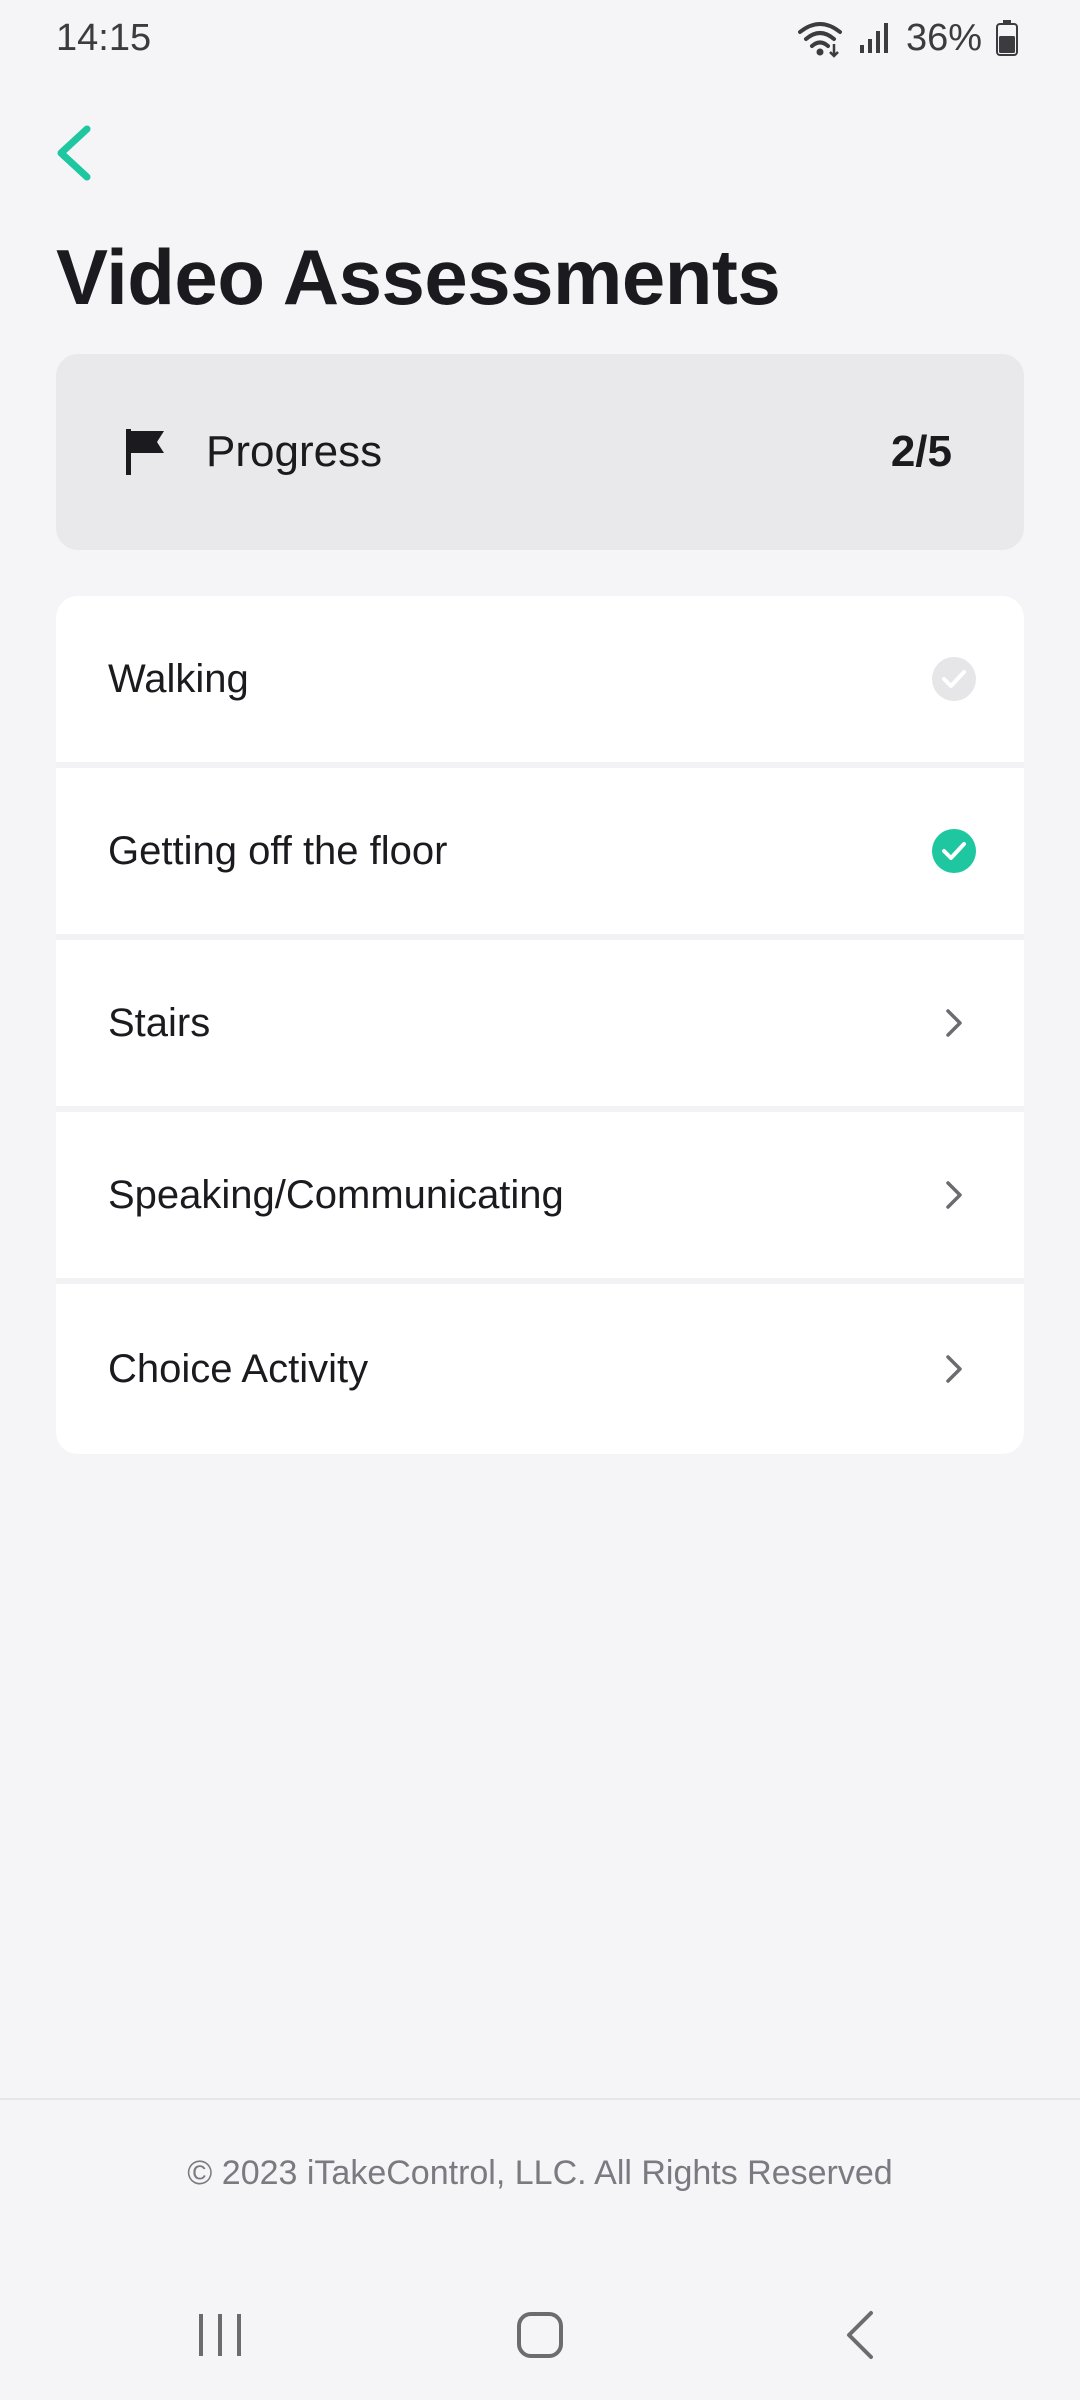  What do you see at coordinates (154, 452) in the screenshot?
I see `flag-icon` at bounding box center [154, 452].